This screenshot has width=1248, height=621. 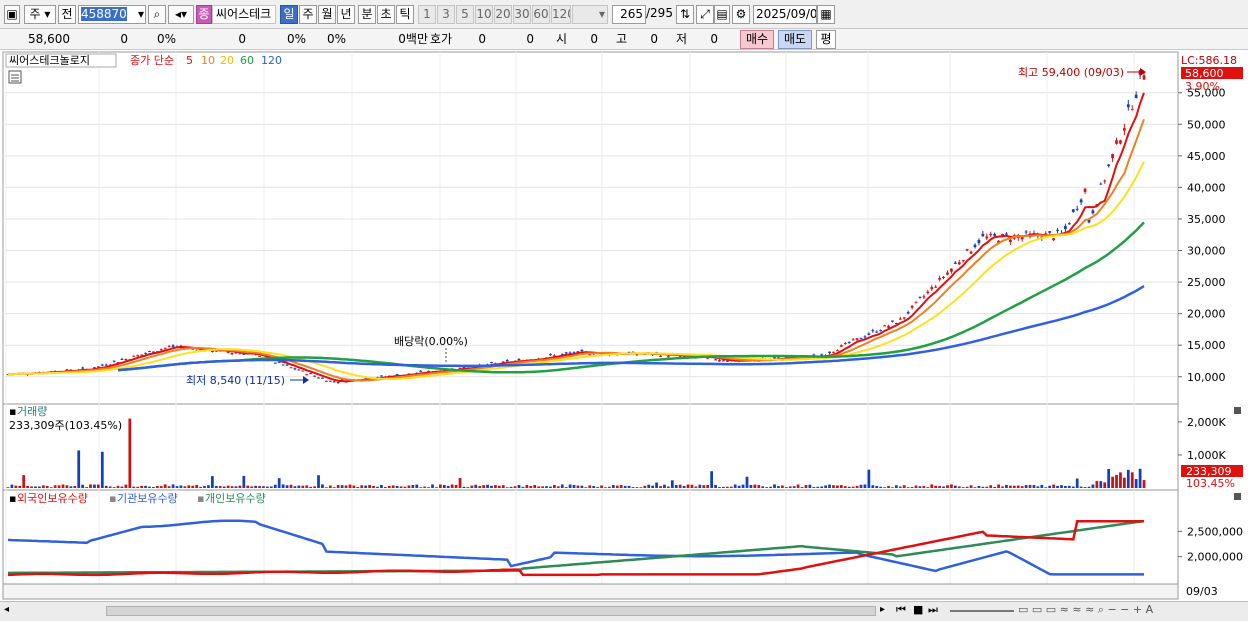 What do you see at coordinates (1237, 410) in the screenshot?
I see `volume-close-icon` at bounding box center [1237, 410].